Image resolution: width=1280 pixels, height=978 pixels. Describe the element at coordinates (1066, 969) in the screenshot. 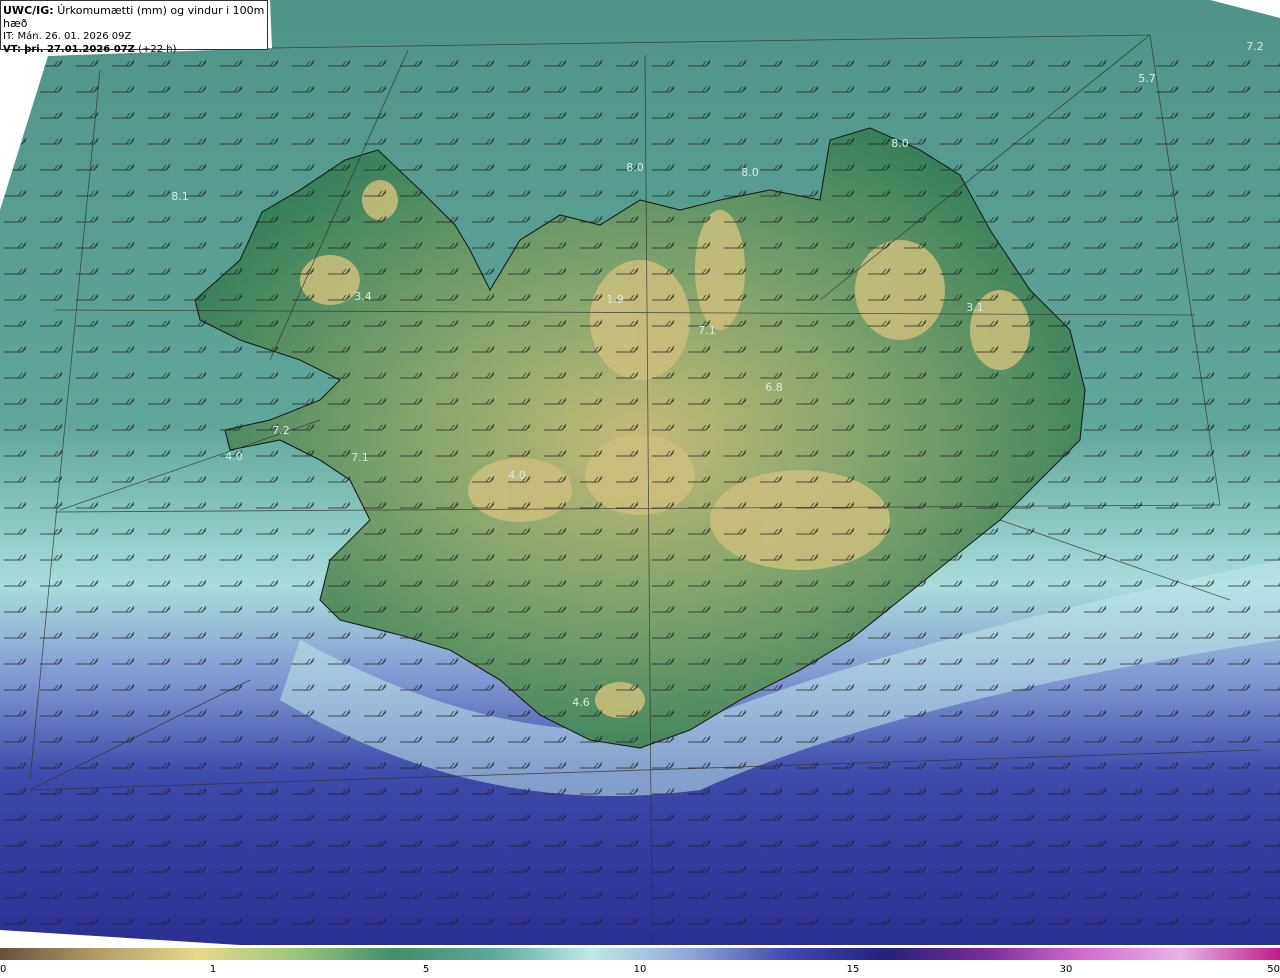

I see `colorbar-tick-label: 30` at that location.